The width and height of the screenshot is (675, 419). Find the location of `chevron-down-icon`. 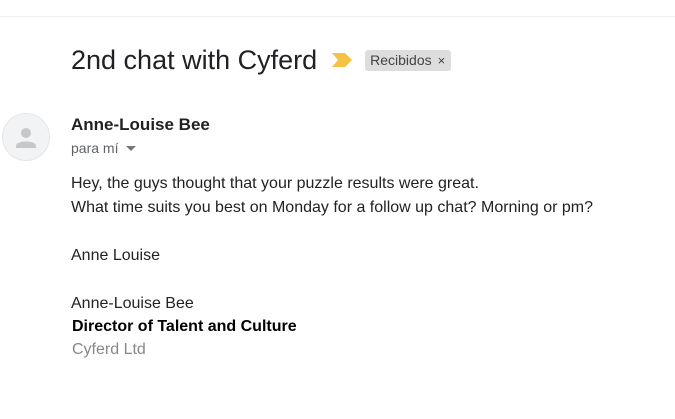

chevron-down-icon is located at coordinates (131, 148).